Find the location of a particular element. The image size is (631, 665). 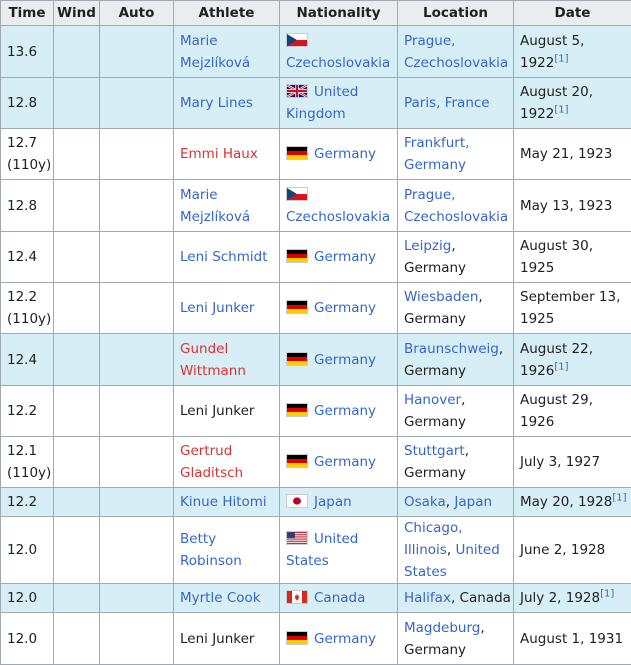

location-cell: Frankfurt, Germany is located at coordinates (456, 154).